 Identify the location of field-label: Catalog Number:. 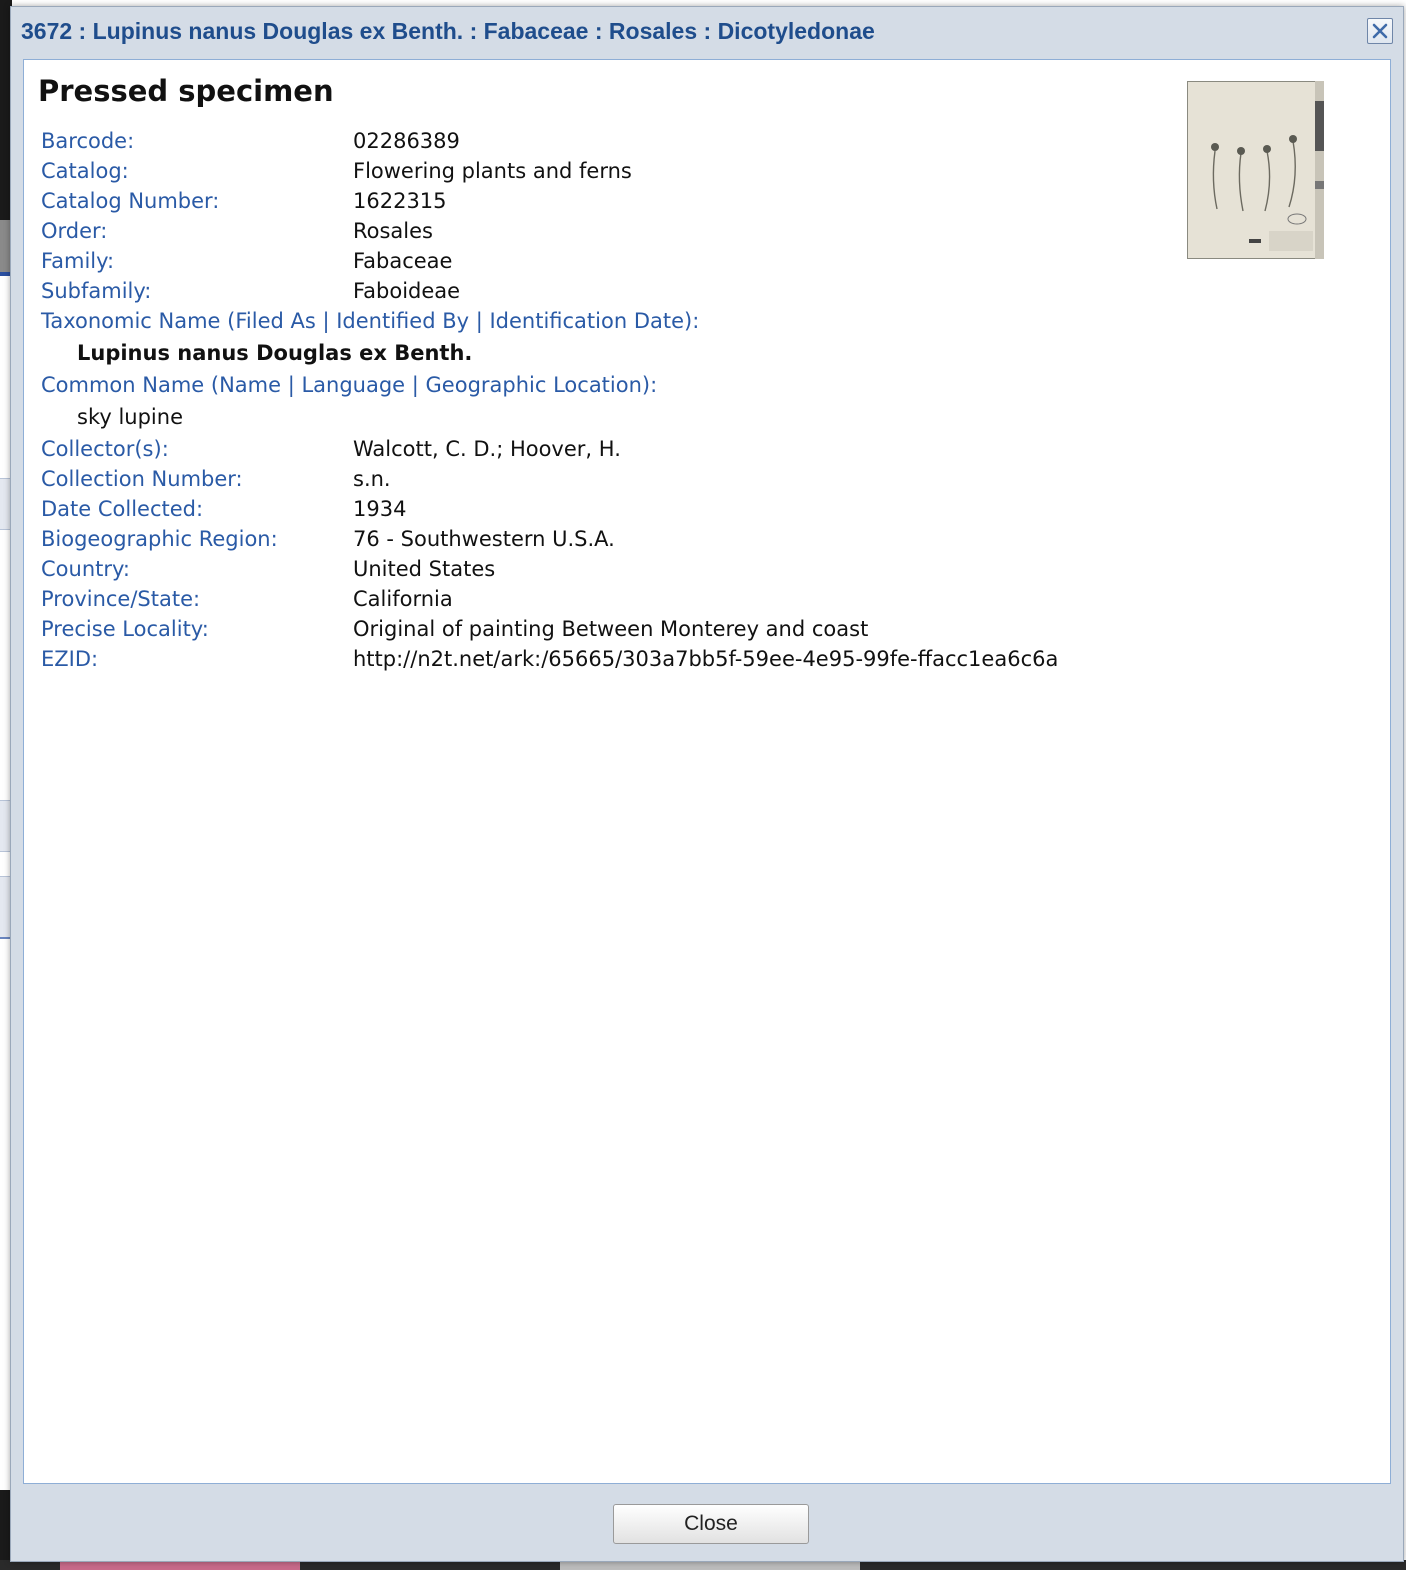
(130, 201).